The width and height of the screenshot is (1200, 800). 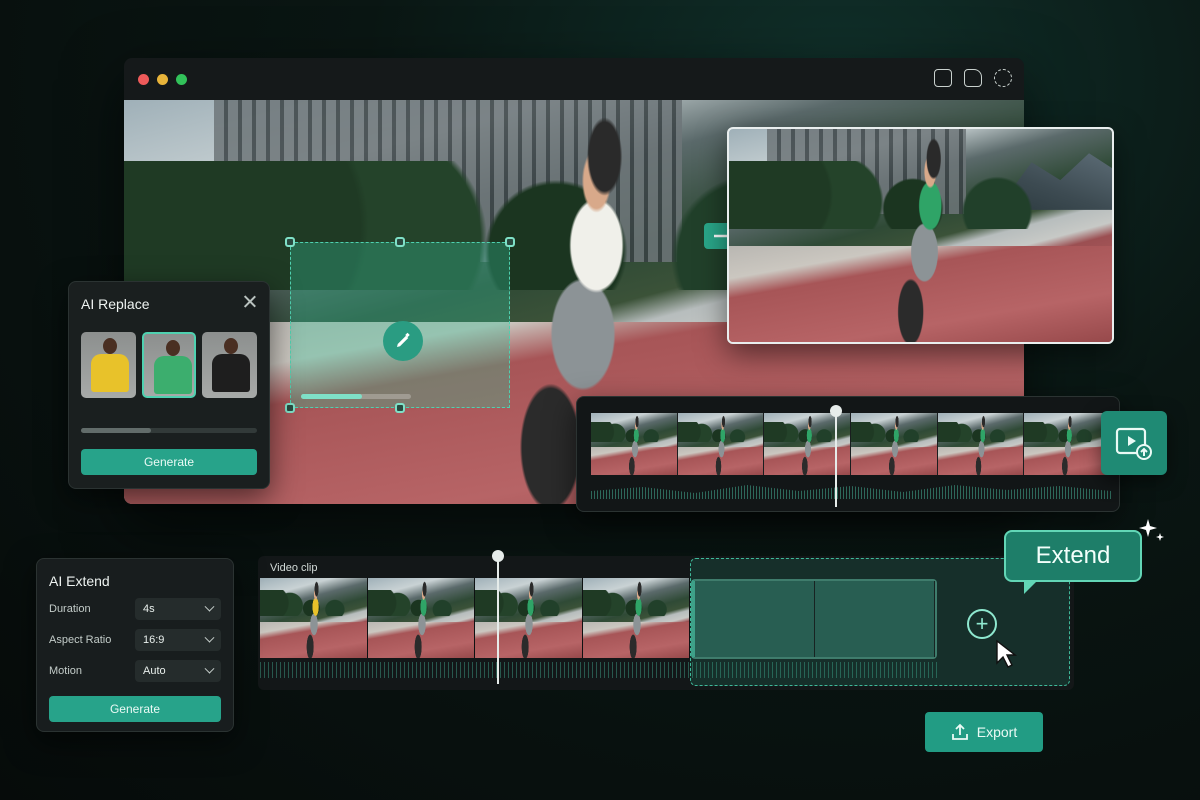 I want to click on extend-button: Extend, so click(x=1073, y=562).